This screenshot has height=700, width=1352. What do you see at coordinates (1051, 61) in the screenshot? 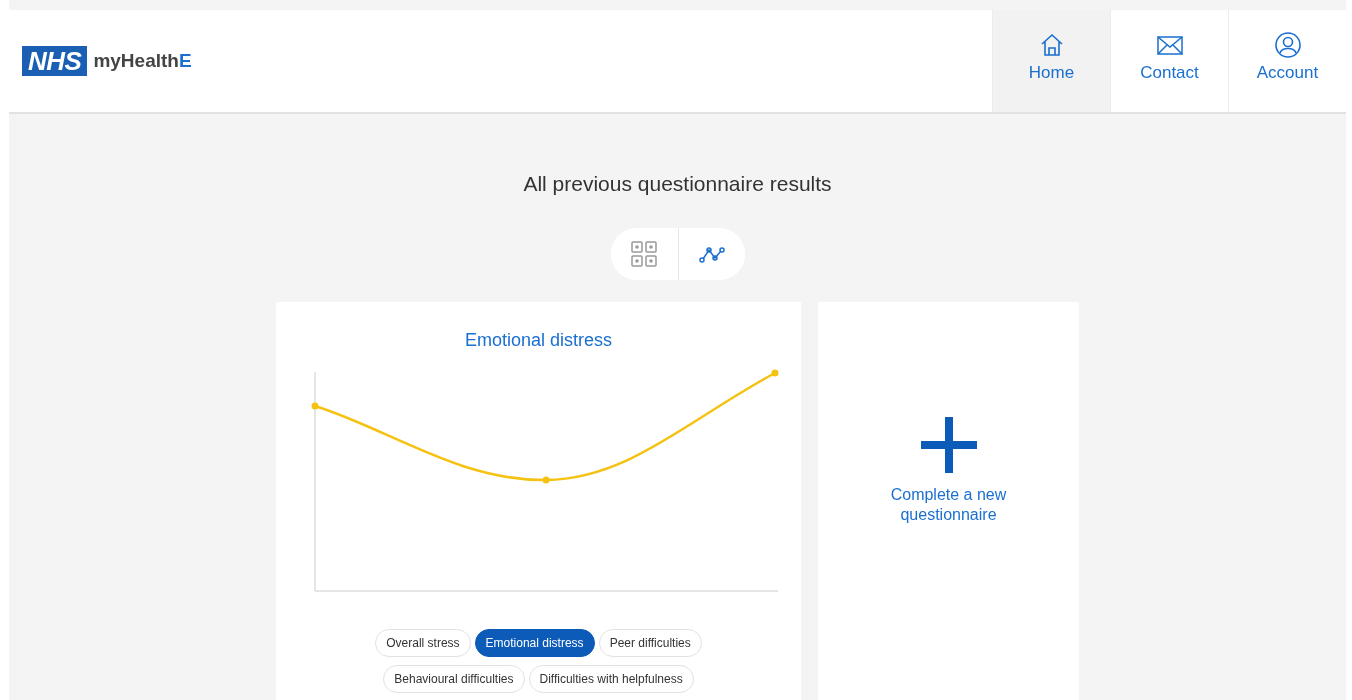
I see `nav-tab: Home` at bounding box center [1051, 61].